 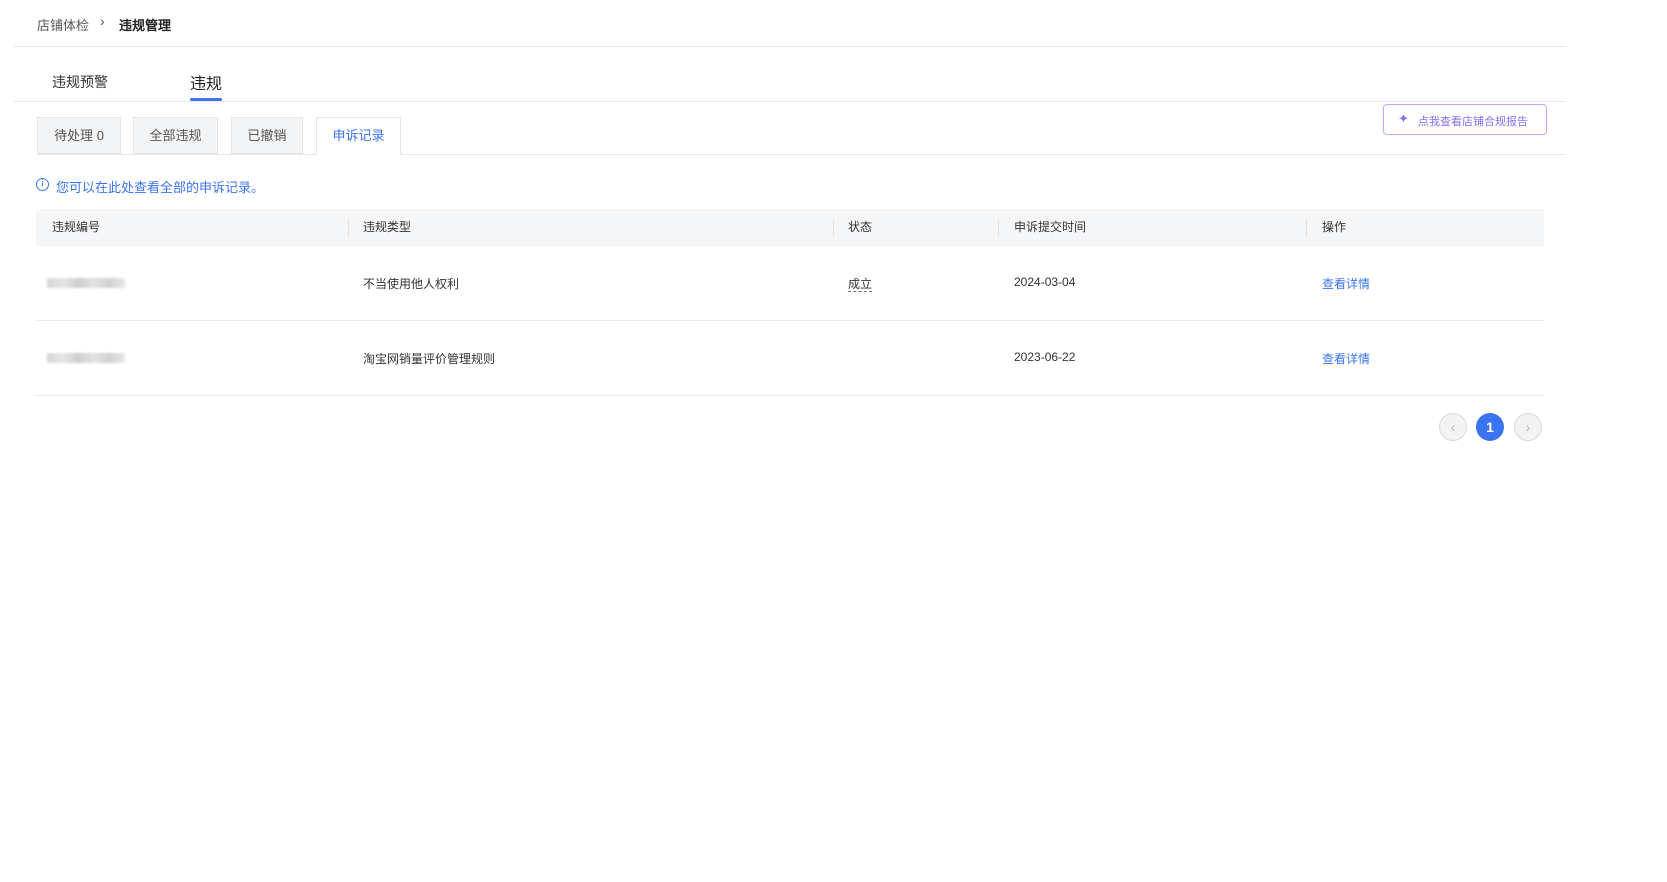 I want to click on status-text: 成立, so click(x=860, y=284).